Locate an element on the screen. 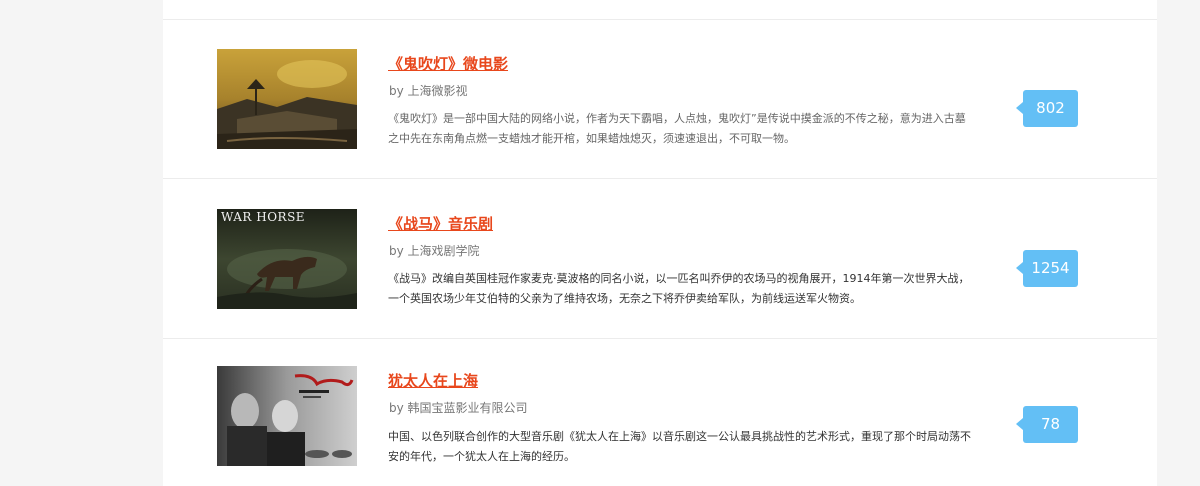 The image size is (1200, 486). item-title-link: 犹太人在上海 is located at coordinates (433, 380).